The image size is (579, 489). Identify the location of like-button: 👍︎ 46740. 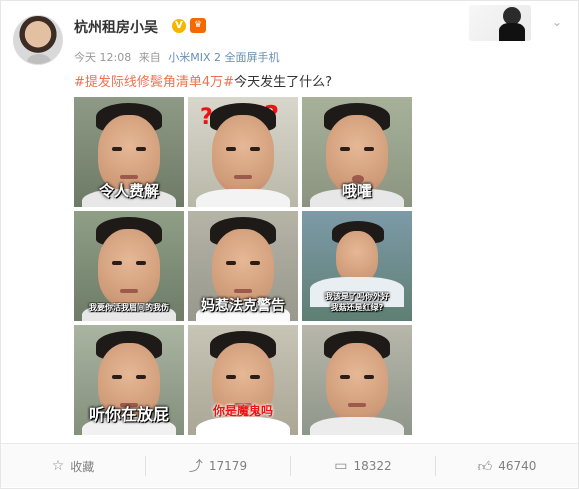
(507, 466).